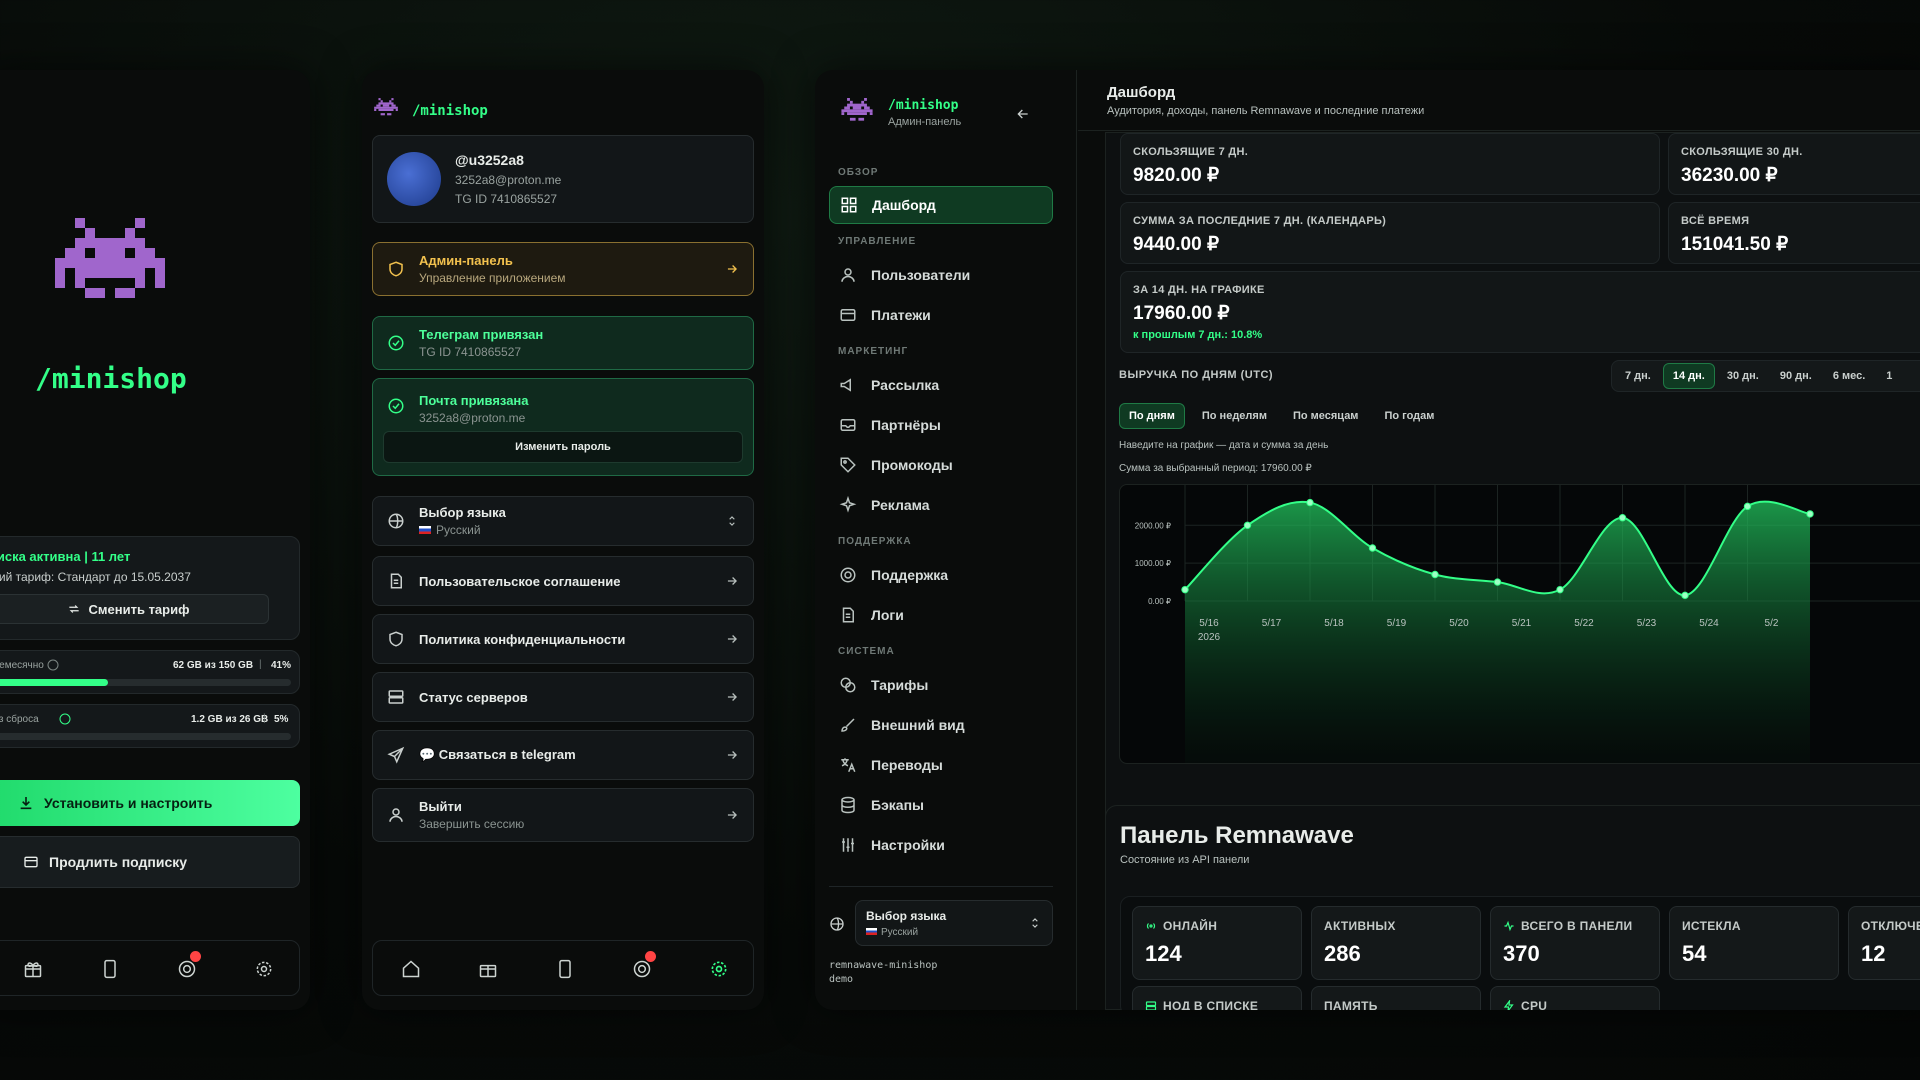 The height and width of the screenshot is (1080, 1920). I want to click on menu-contact-telegram: 💬 Связаться в telegram, so click(563, 755).